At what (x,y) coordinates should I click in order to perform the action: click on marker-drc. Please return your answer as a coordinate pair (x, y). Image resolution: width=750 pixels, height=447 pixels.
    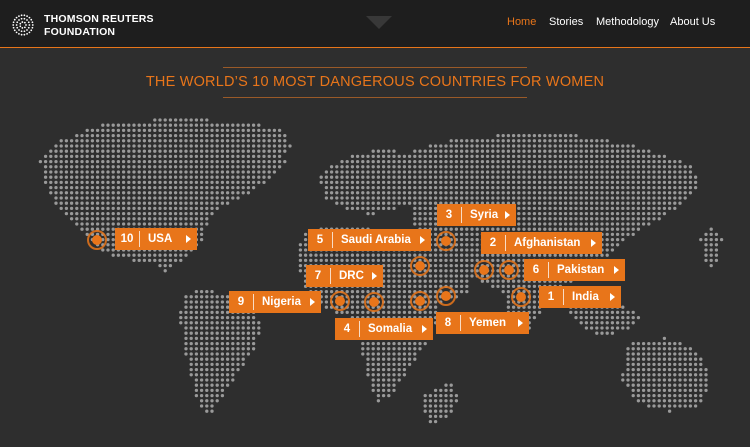
    Looking at the image, I should click on (374, 302).